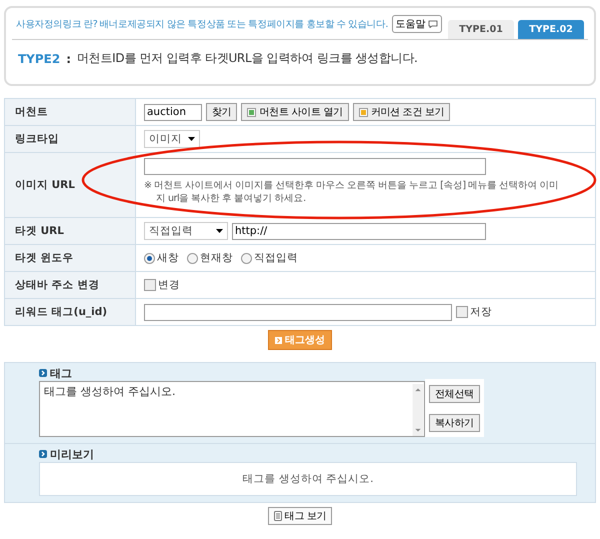 This screenshot has width=600, height=539. I want to click on find-button: 찾기, so click(222, 112).